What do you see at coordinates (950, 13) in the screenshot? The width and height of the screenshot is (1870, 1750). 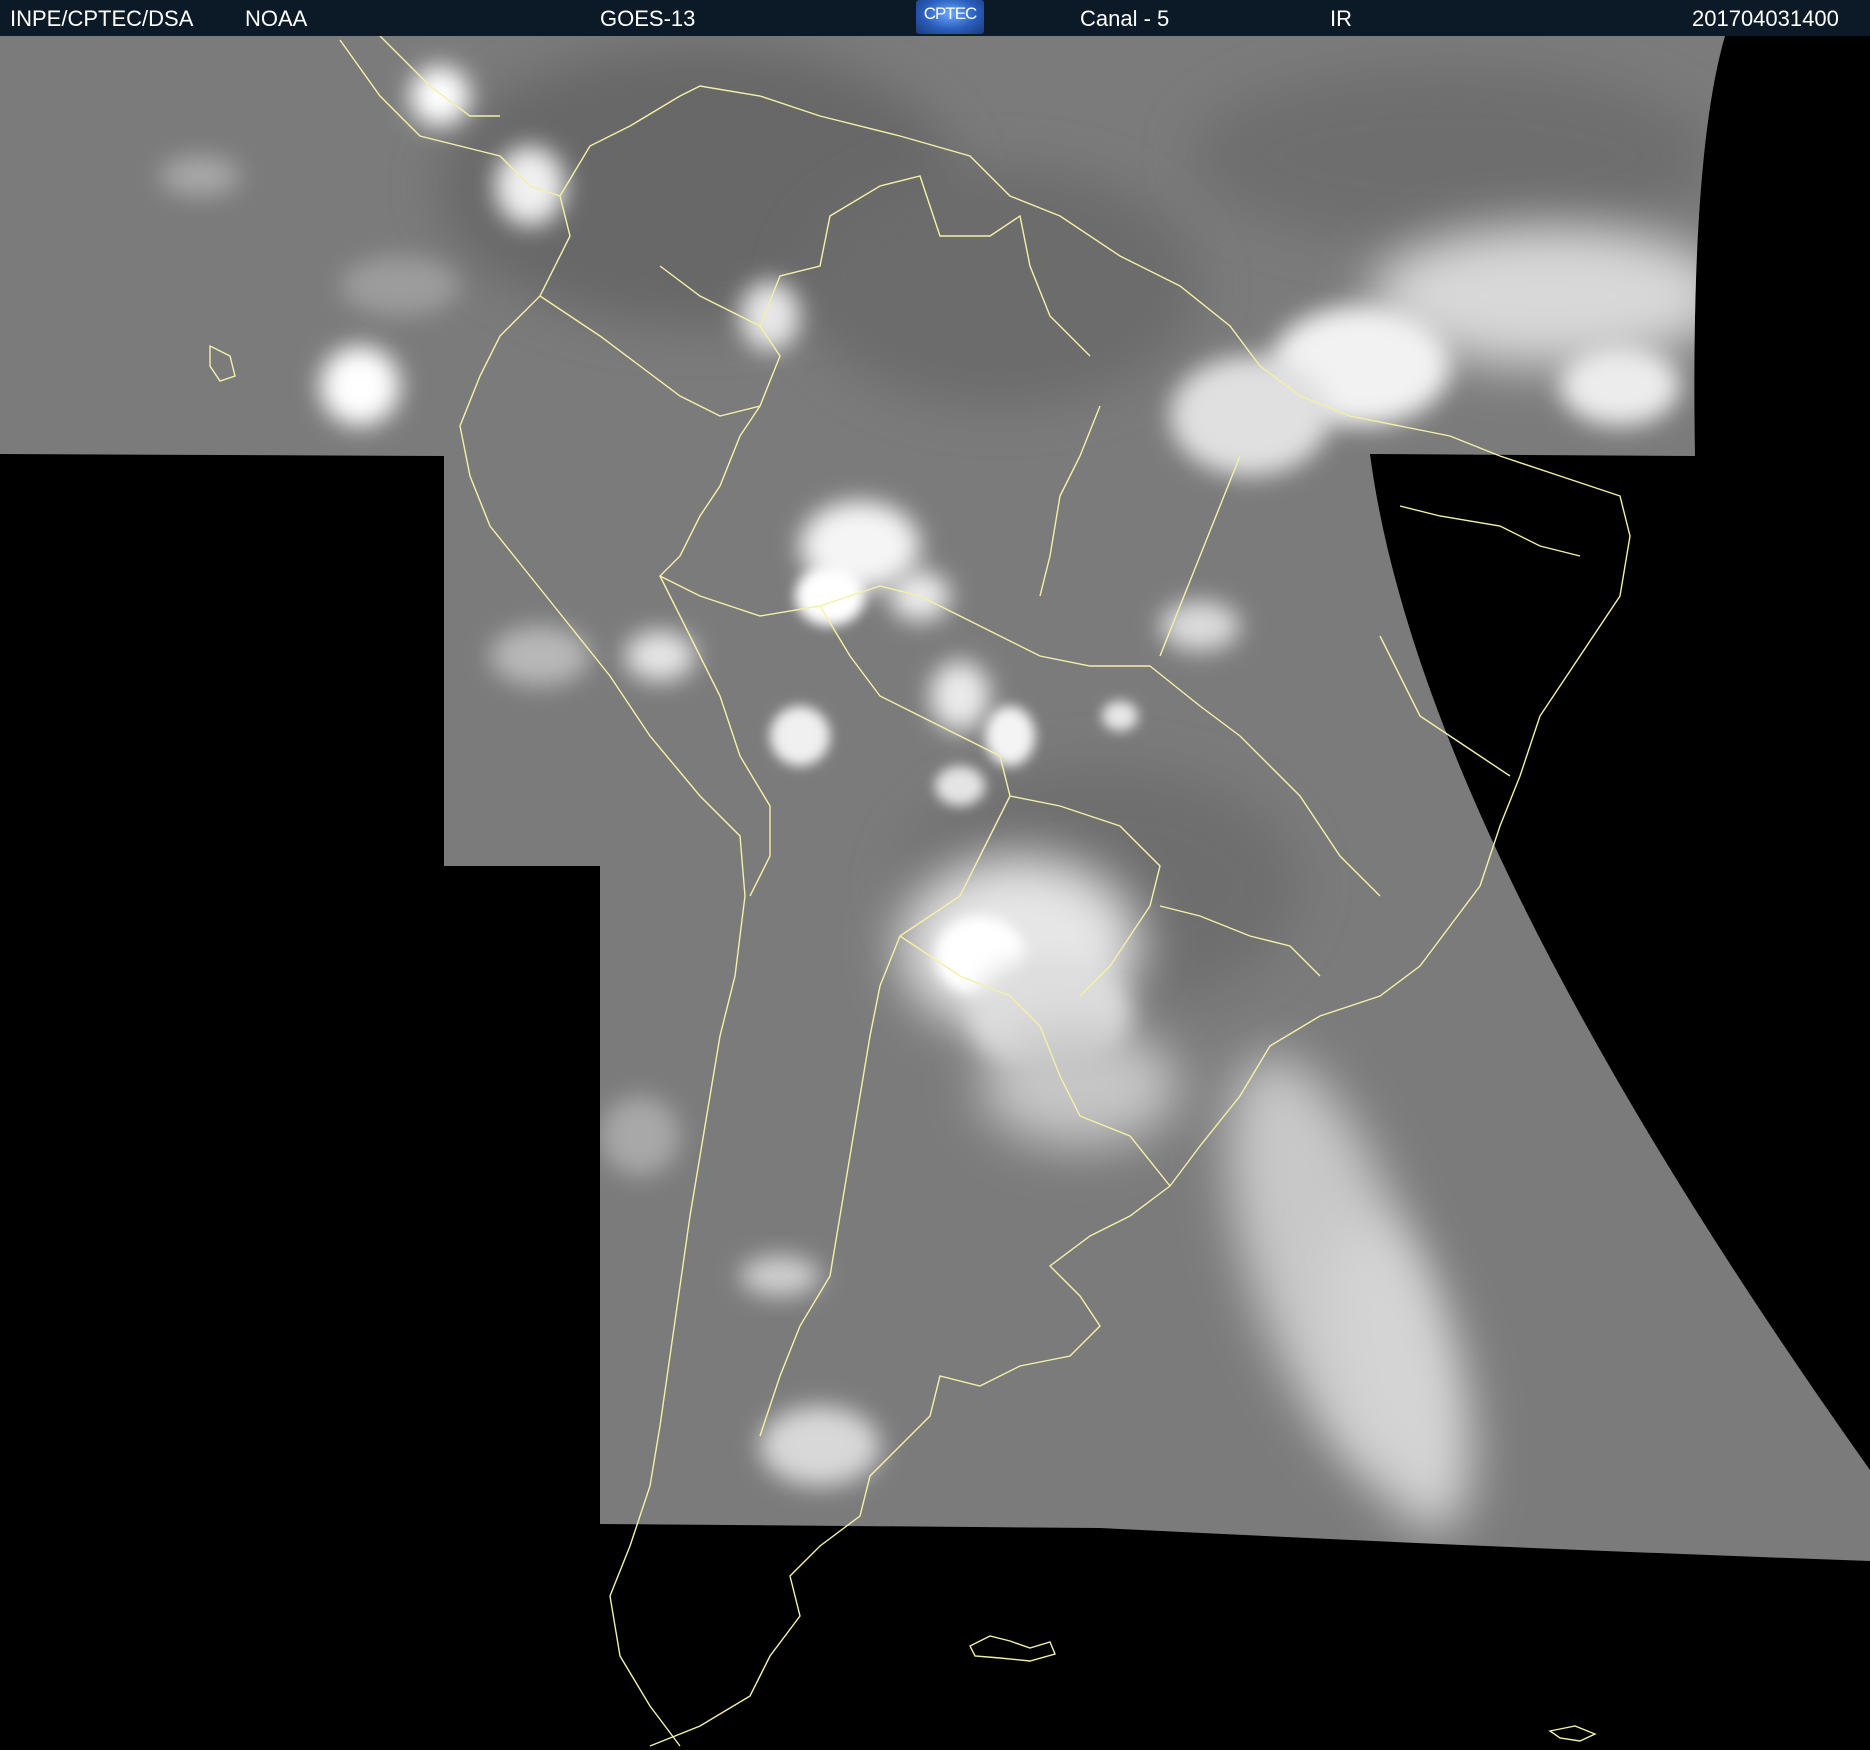 I see `logo-text: CPTEC` at bounding box center [950, 13].